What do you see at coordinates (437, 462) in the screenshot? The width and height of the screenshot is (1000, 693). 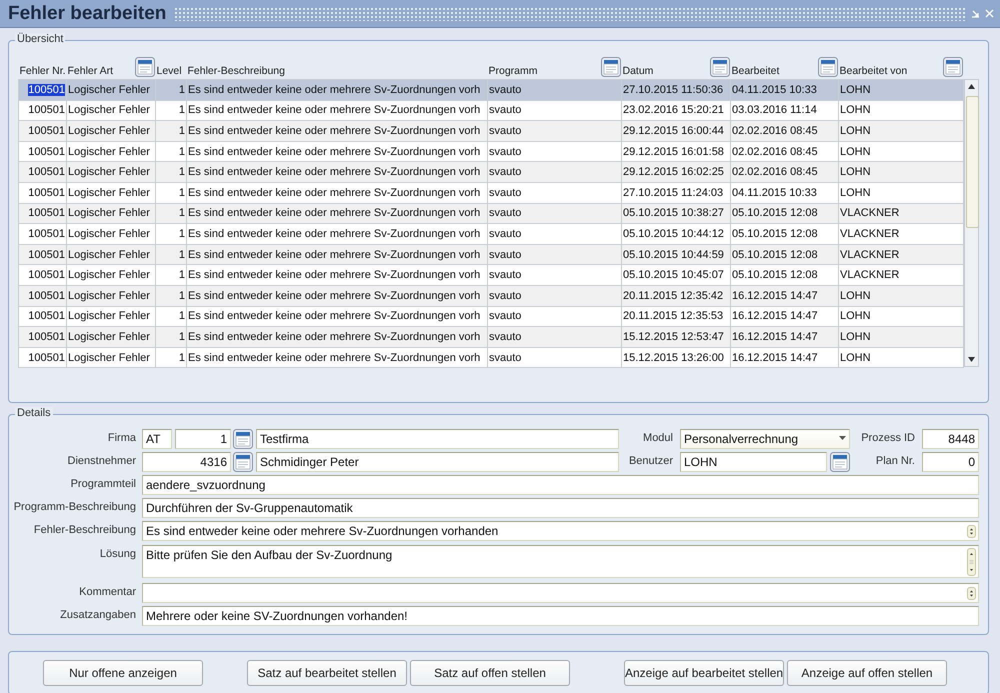 I see `input-field: Schmidinger Peter` at bounding box center [437, 462].